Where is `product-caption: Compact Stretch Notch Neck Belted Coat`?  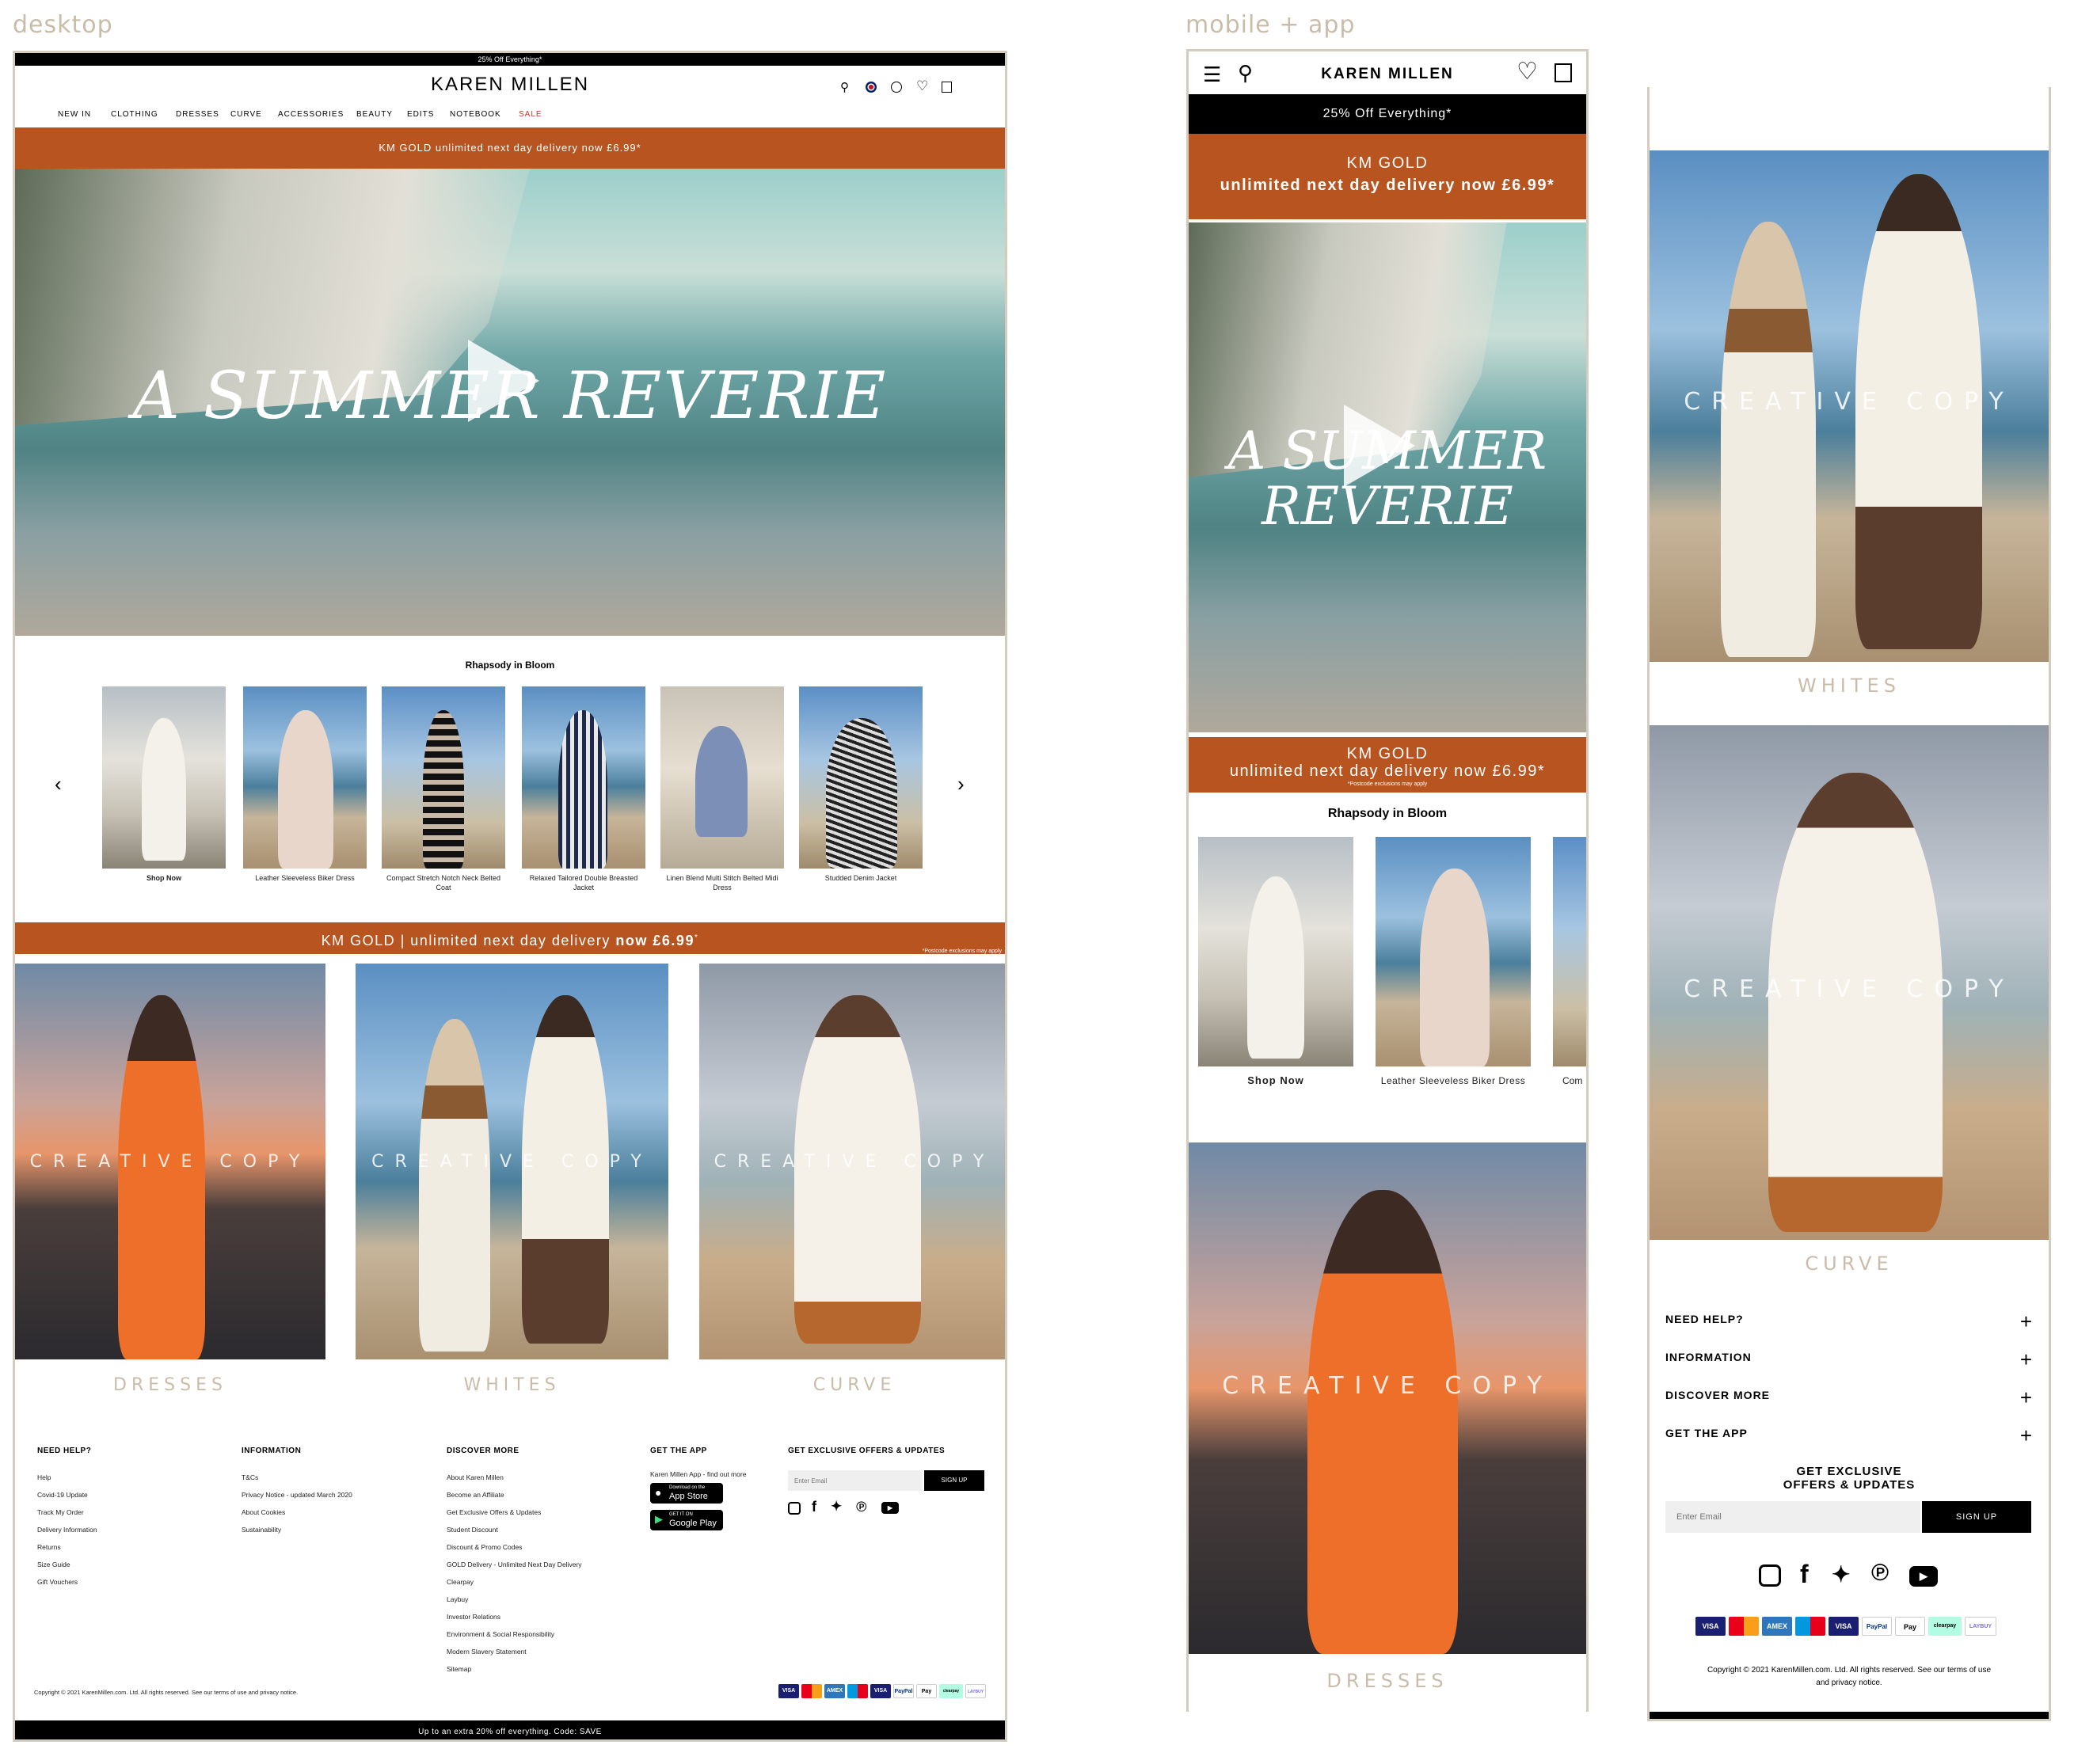 product-caption: Compact Stretch Notch Neck Belted Coat is located at coordinates (444, 882).